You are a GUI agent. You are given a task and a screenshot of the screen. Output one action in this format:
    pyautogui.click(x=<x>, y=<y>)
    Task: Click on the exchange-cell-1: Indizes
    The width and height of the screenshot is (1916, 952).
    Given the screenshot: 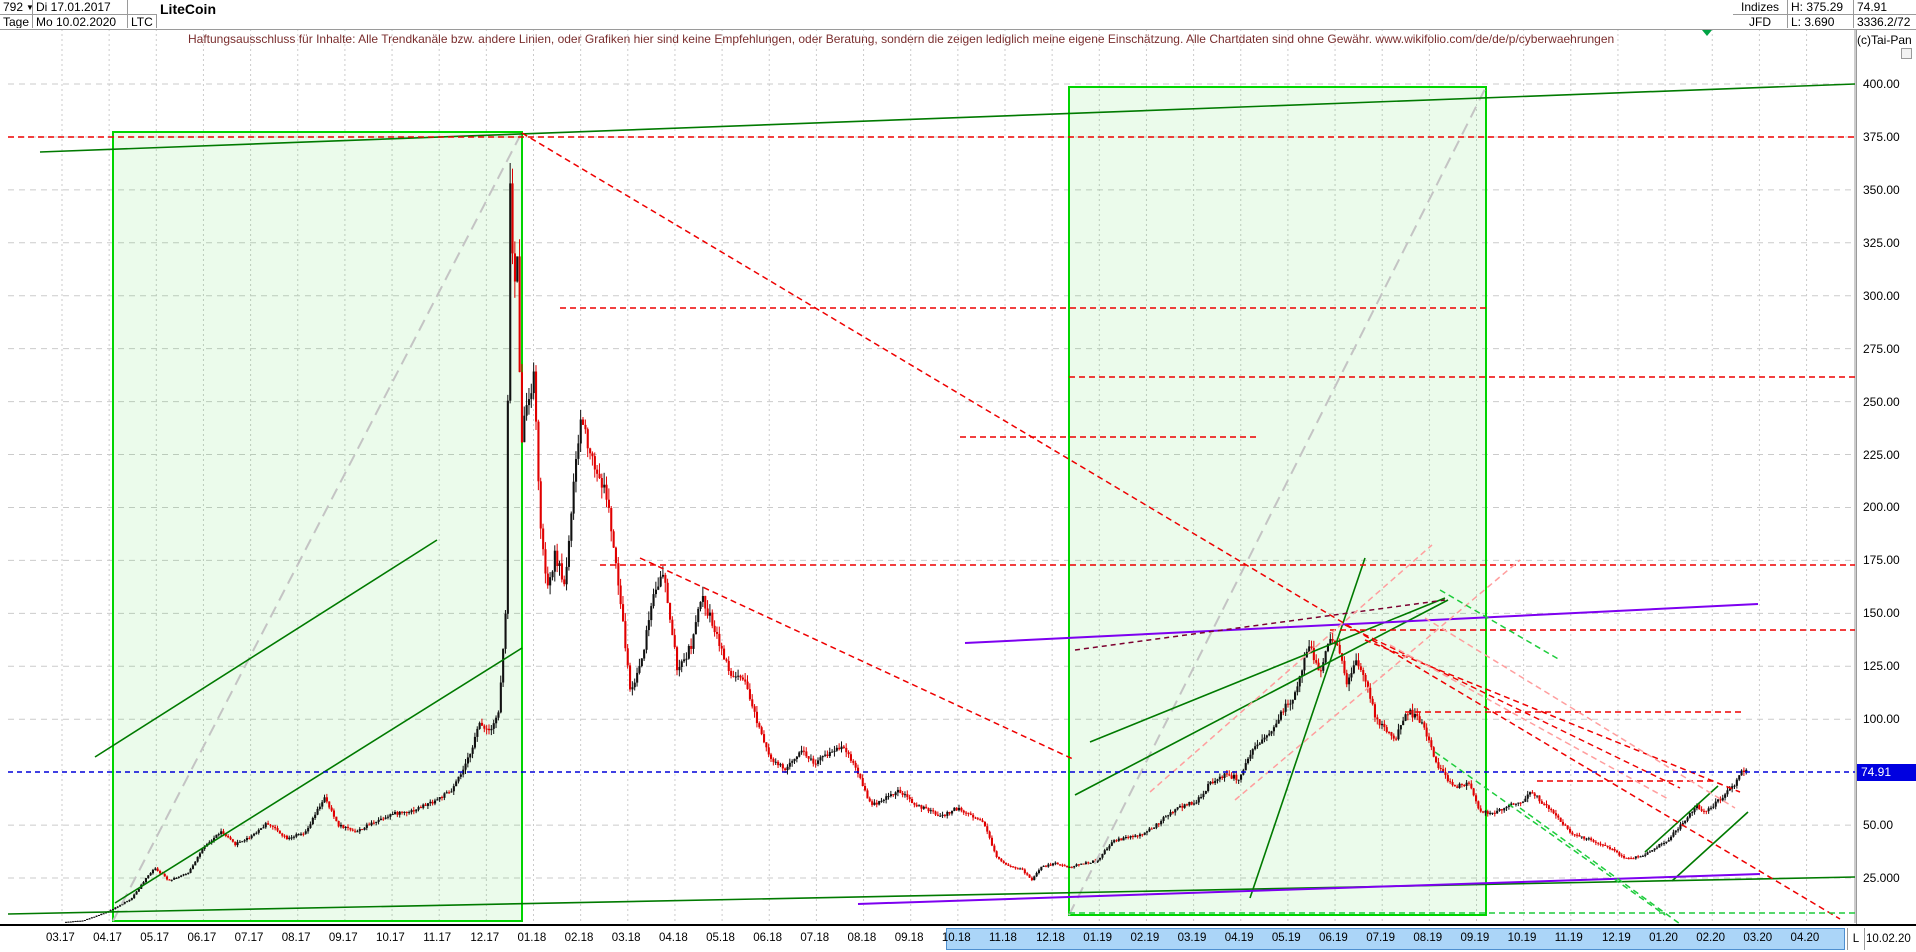 What is the action you would take?
    pyautogui.click(x=1760, y=7)
    